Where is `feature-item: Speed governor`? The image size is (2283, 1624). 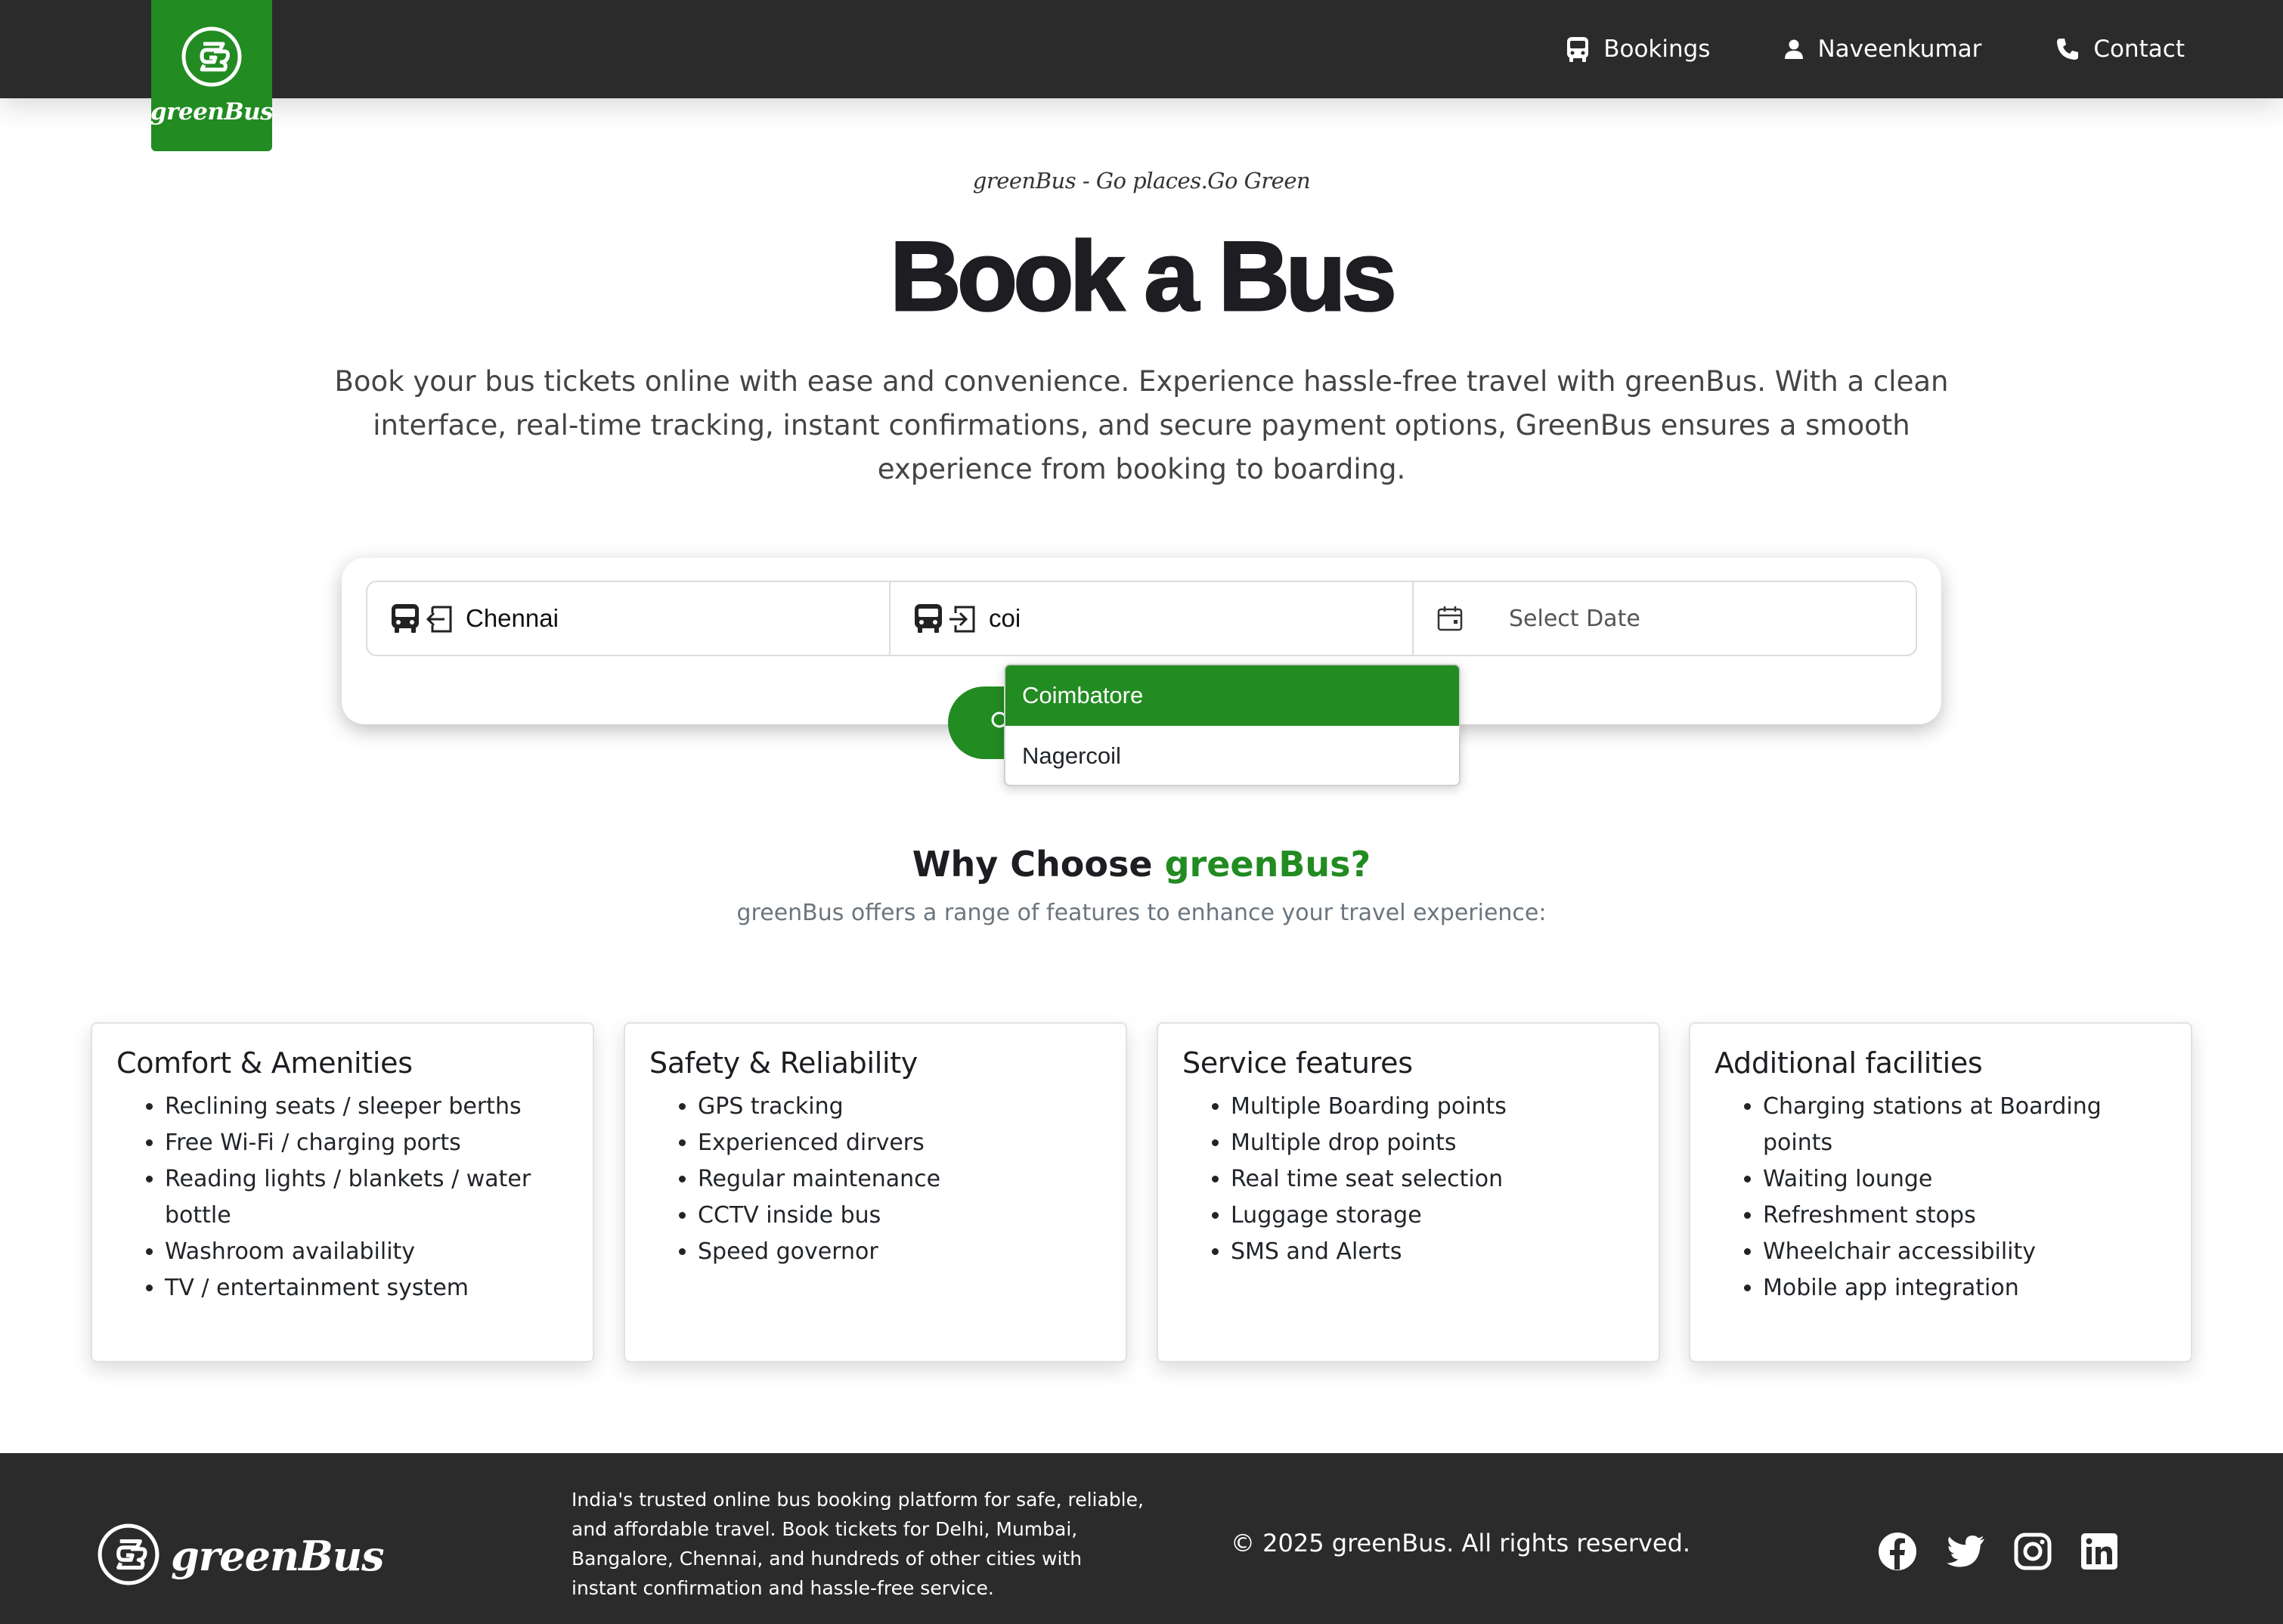
feature-item: Speed governor is located at coordinates (900, 1252).